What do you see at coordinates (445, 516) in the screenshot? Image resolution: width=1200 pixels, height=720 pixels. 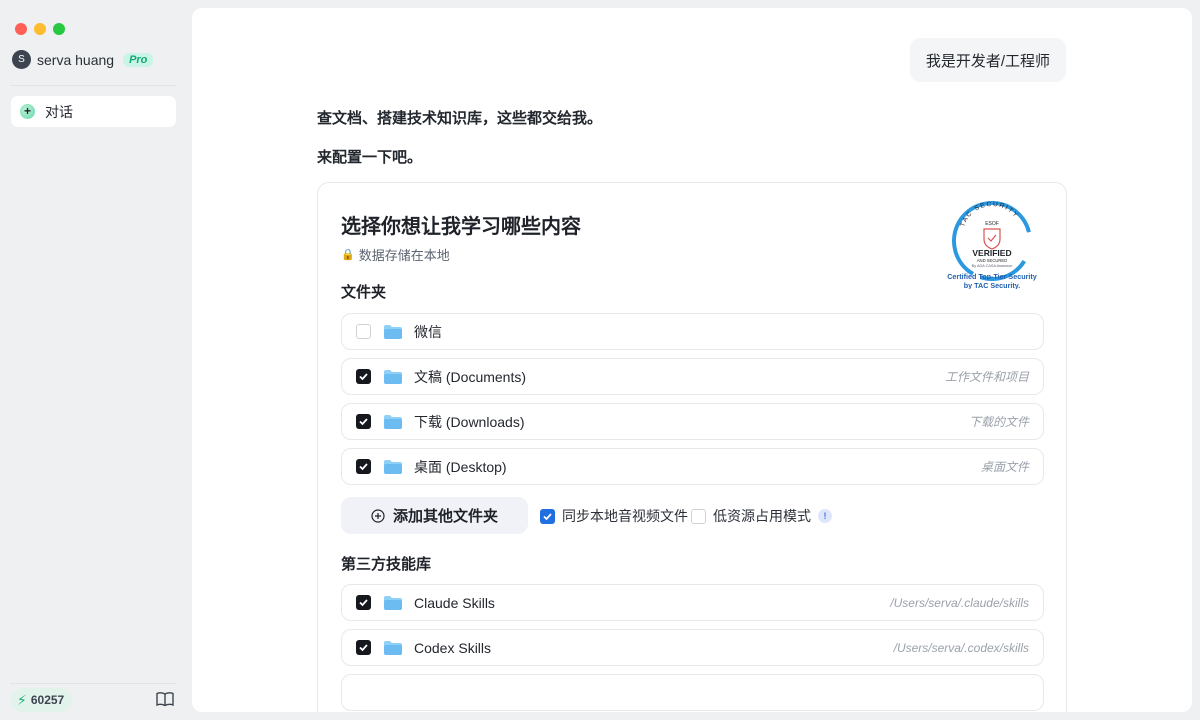 I see `add-folder-label: 添加其他文件夹` at bounding box center [445, 516].